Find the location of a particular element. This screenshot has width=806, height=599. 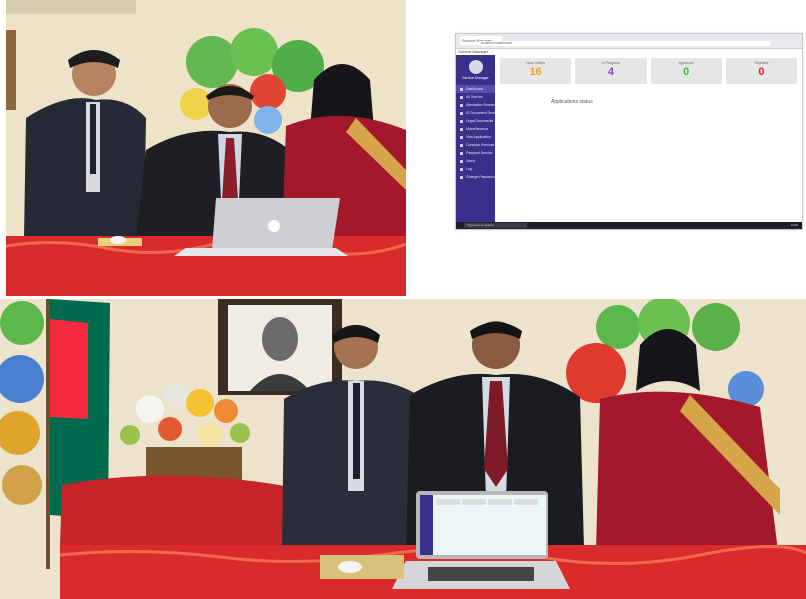

balloon-gold is located at coordinates (22, 485).